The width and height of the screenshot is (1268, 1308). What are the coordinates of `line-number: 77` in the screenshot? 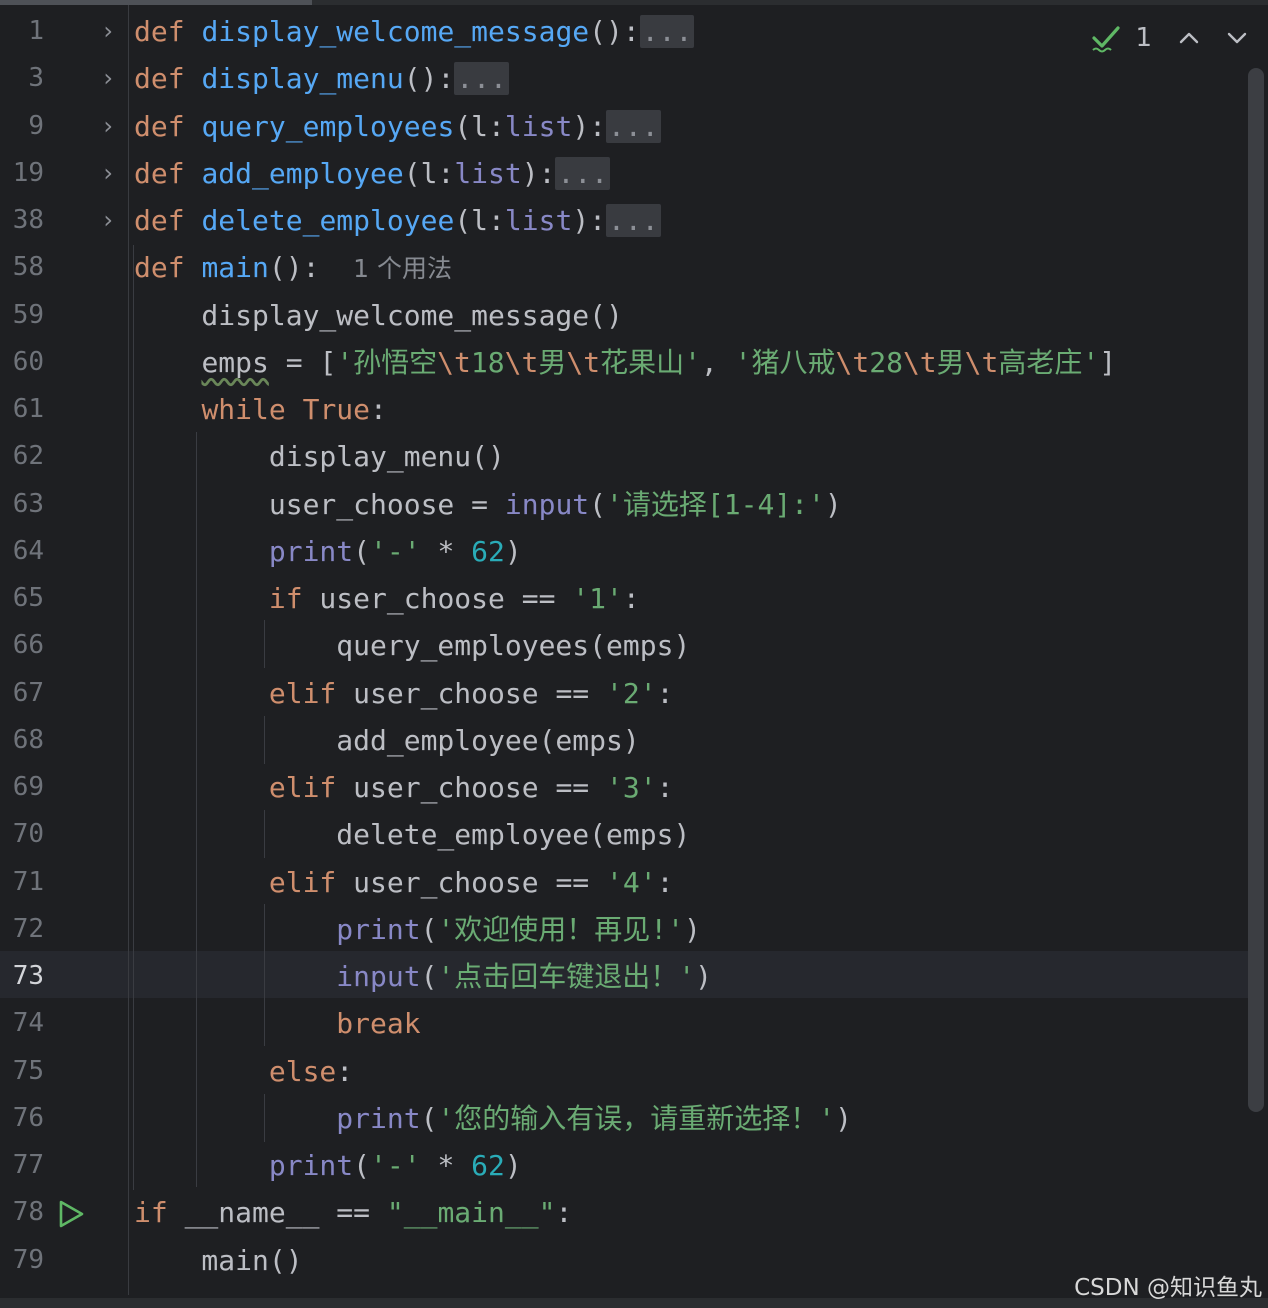 It's located at (22, 1165).